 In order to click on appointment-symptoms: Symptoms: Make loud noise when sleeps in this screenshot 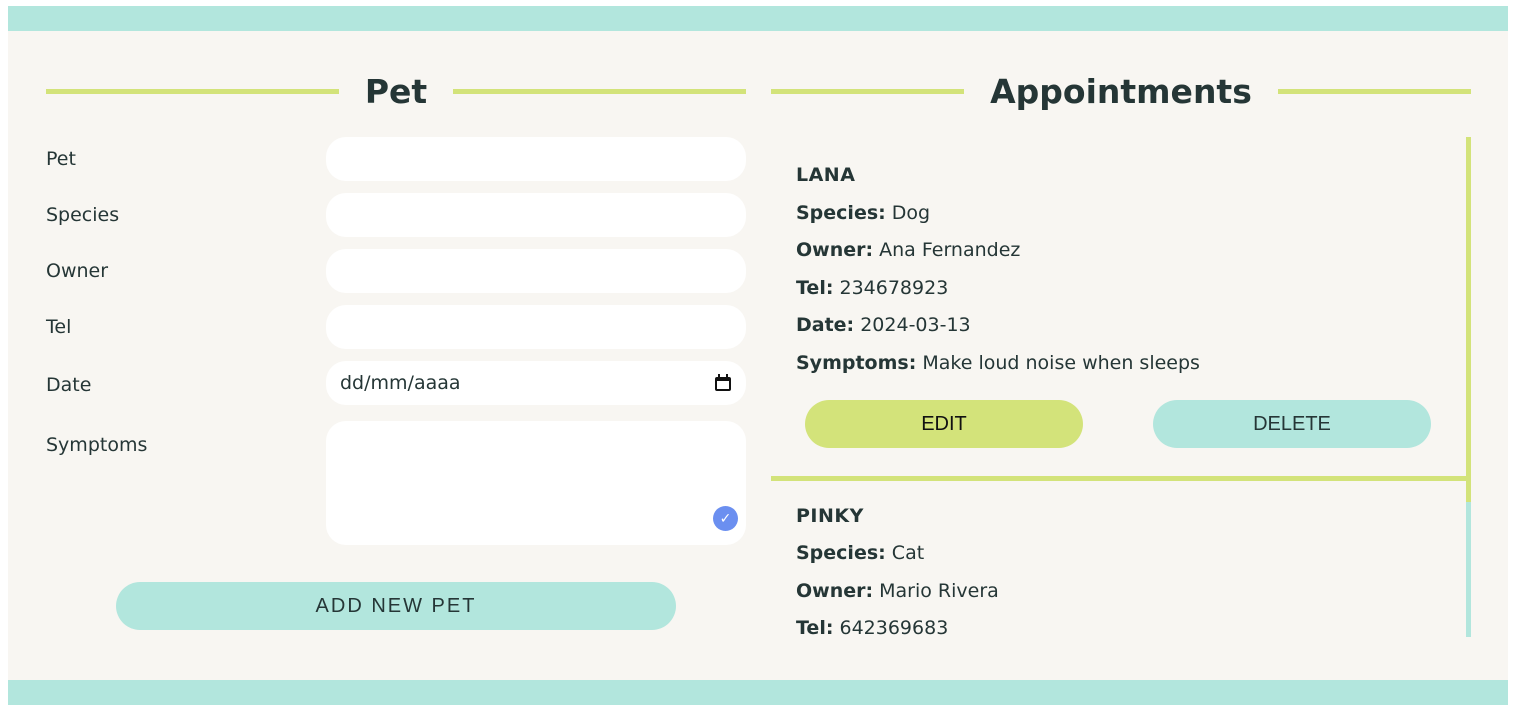, I will do `click(998, 363)`.